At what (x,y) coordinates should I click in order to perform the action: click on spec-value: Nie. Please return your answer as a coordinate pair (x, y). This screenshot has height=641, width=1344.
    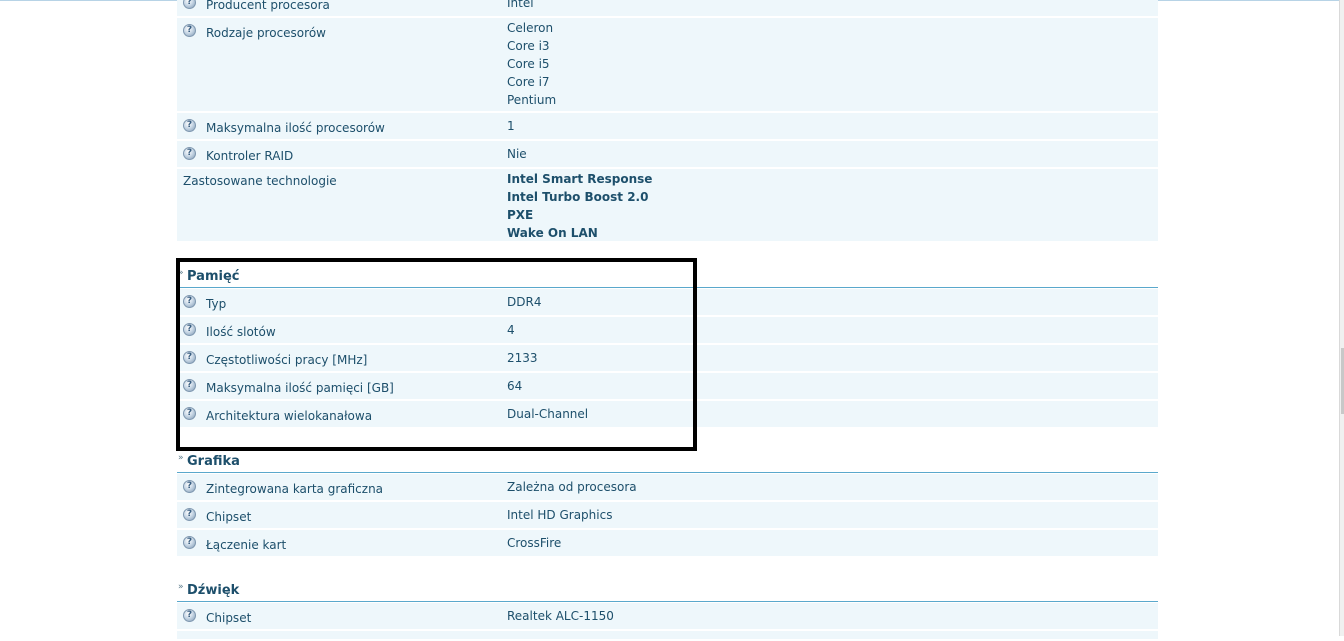
    Looking at the image, I should click on (517, 154).